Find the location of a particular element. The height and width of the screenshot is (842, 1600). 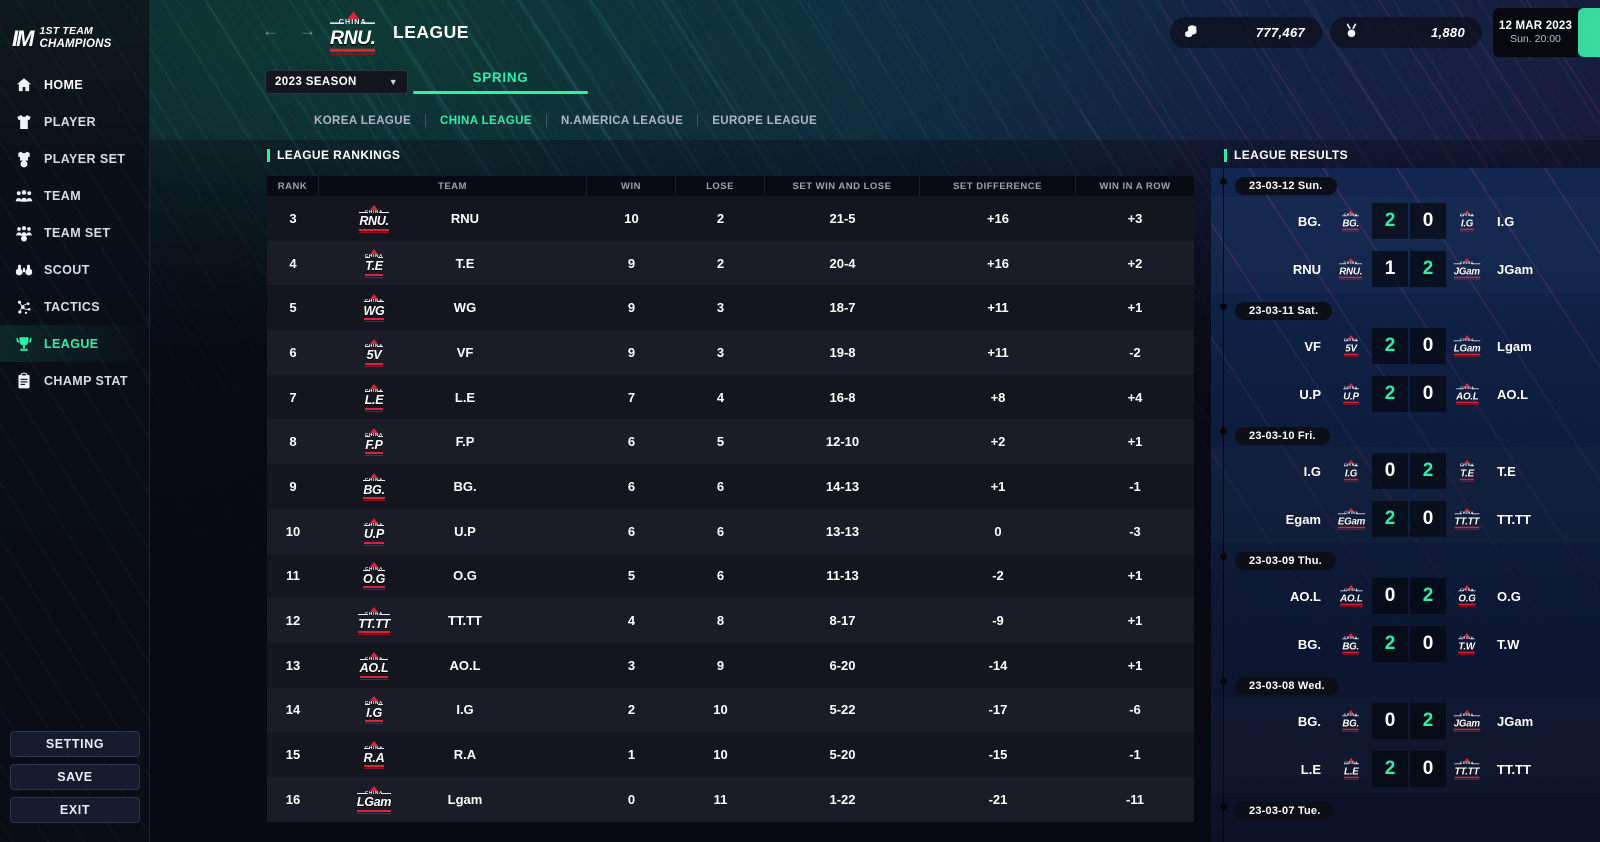

table-row: 9 CHINA BG. BG. 6 6 14-13 +1 -1 is located at coordinates (730, 486).